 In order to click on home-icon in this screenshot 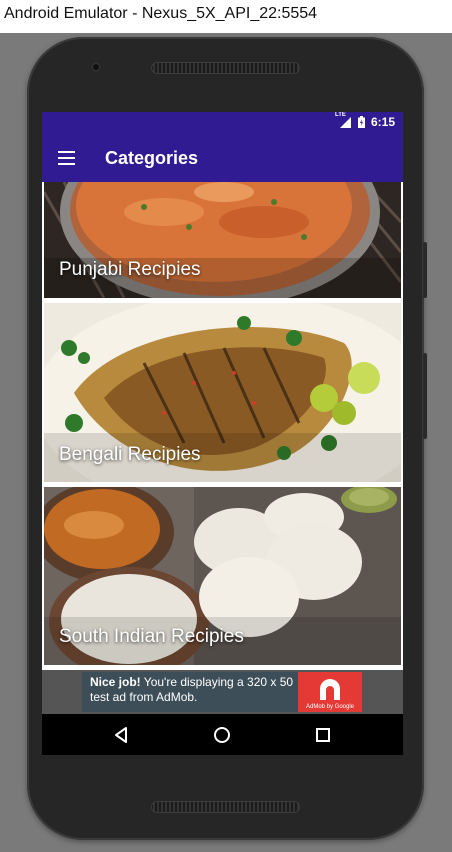, I will do `click(222, 735)`.